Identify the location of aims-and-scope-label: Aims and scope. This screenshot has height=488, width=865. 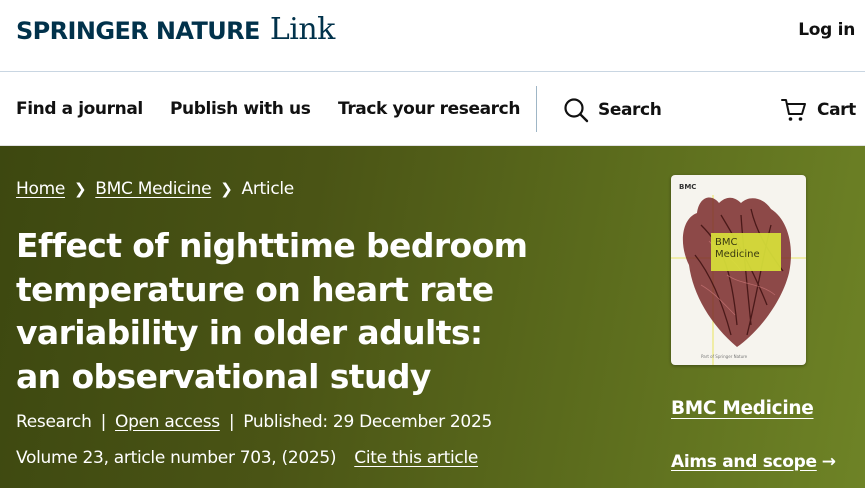
(744, 462).